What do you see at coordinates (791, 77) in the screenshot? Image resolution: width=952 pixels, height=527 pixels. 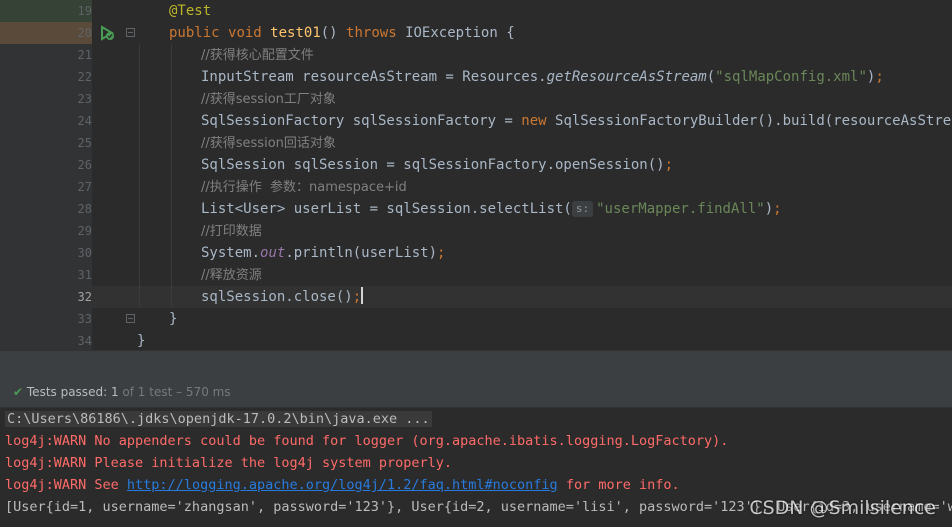 I see `string-token: "sqlMapConfig.xml"` at bounding box center [791, 77].